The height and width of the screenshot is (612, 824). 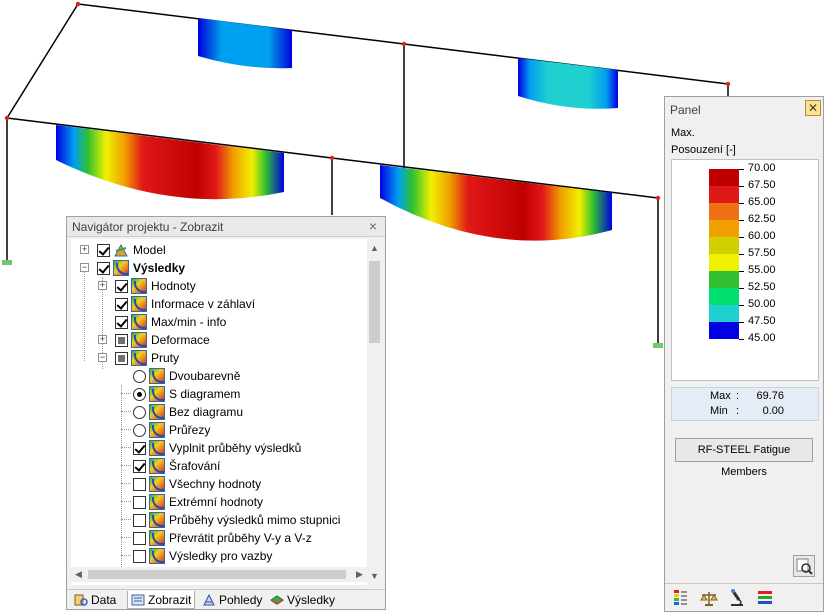 I want to click on tree-item-no-diagram: Bez diagramu, so click(x=188, y=412).